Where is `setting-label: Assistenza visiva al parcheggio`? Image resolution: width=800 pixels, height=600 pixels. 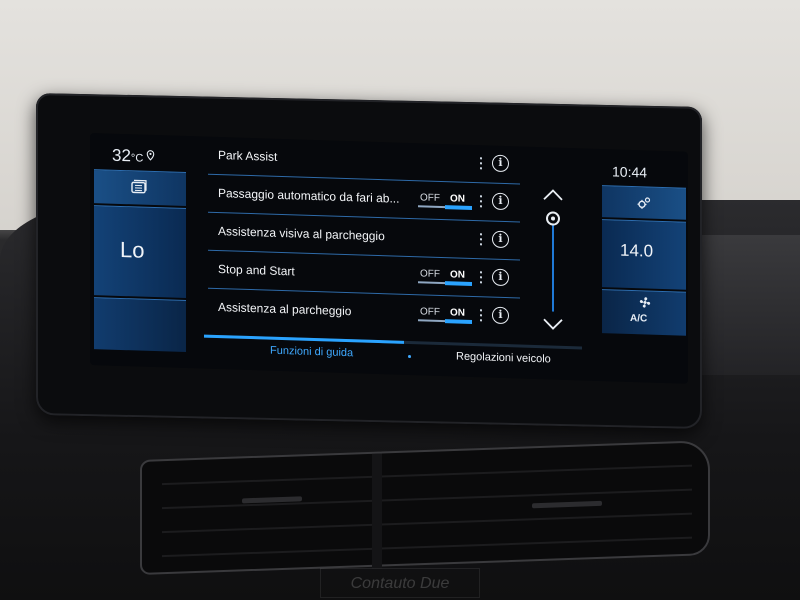
setting-label: Assistenza visiva al parcheggio is located at coordinates (301, 234).